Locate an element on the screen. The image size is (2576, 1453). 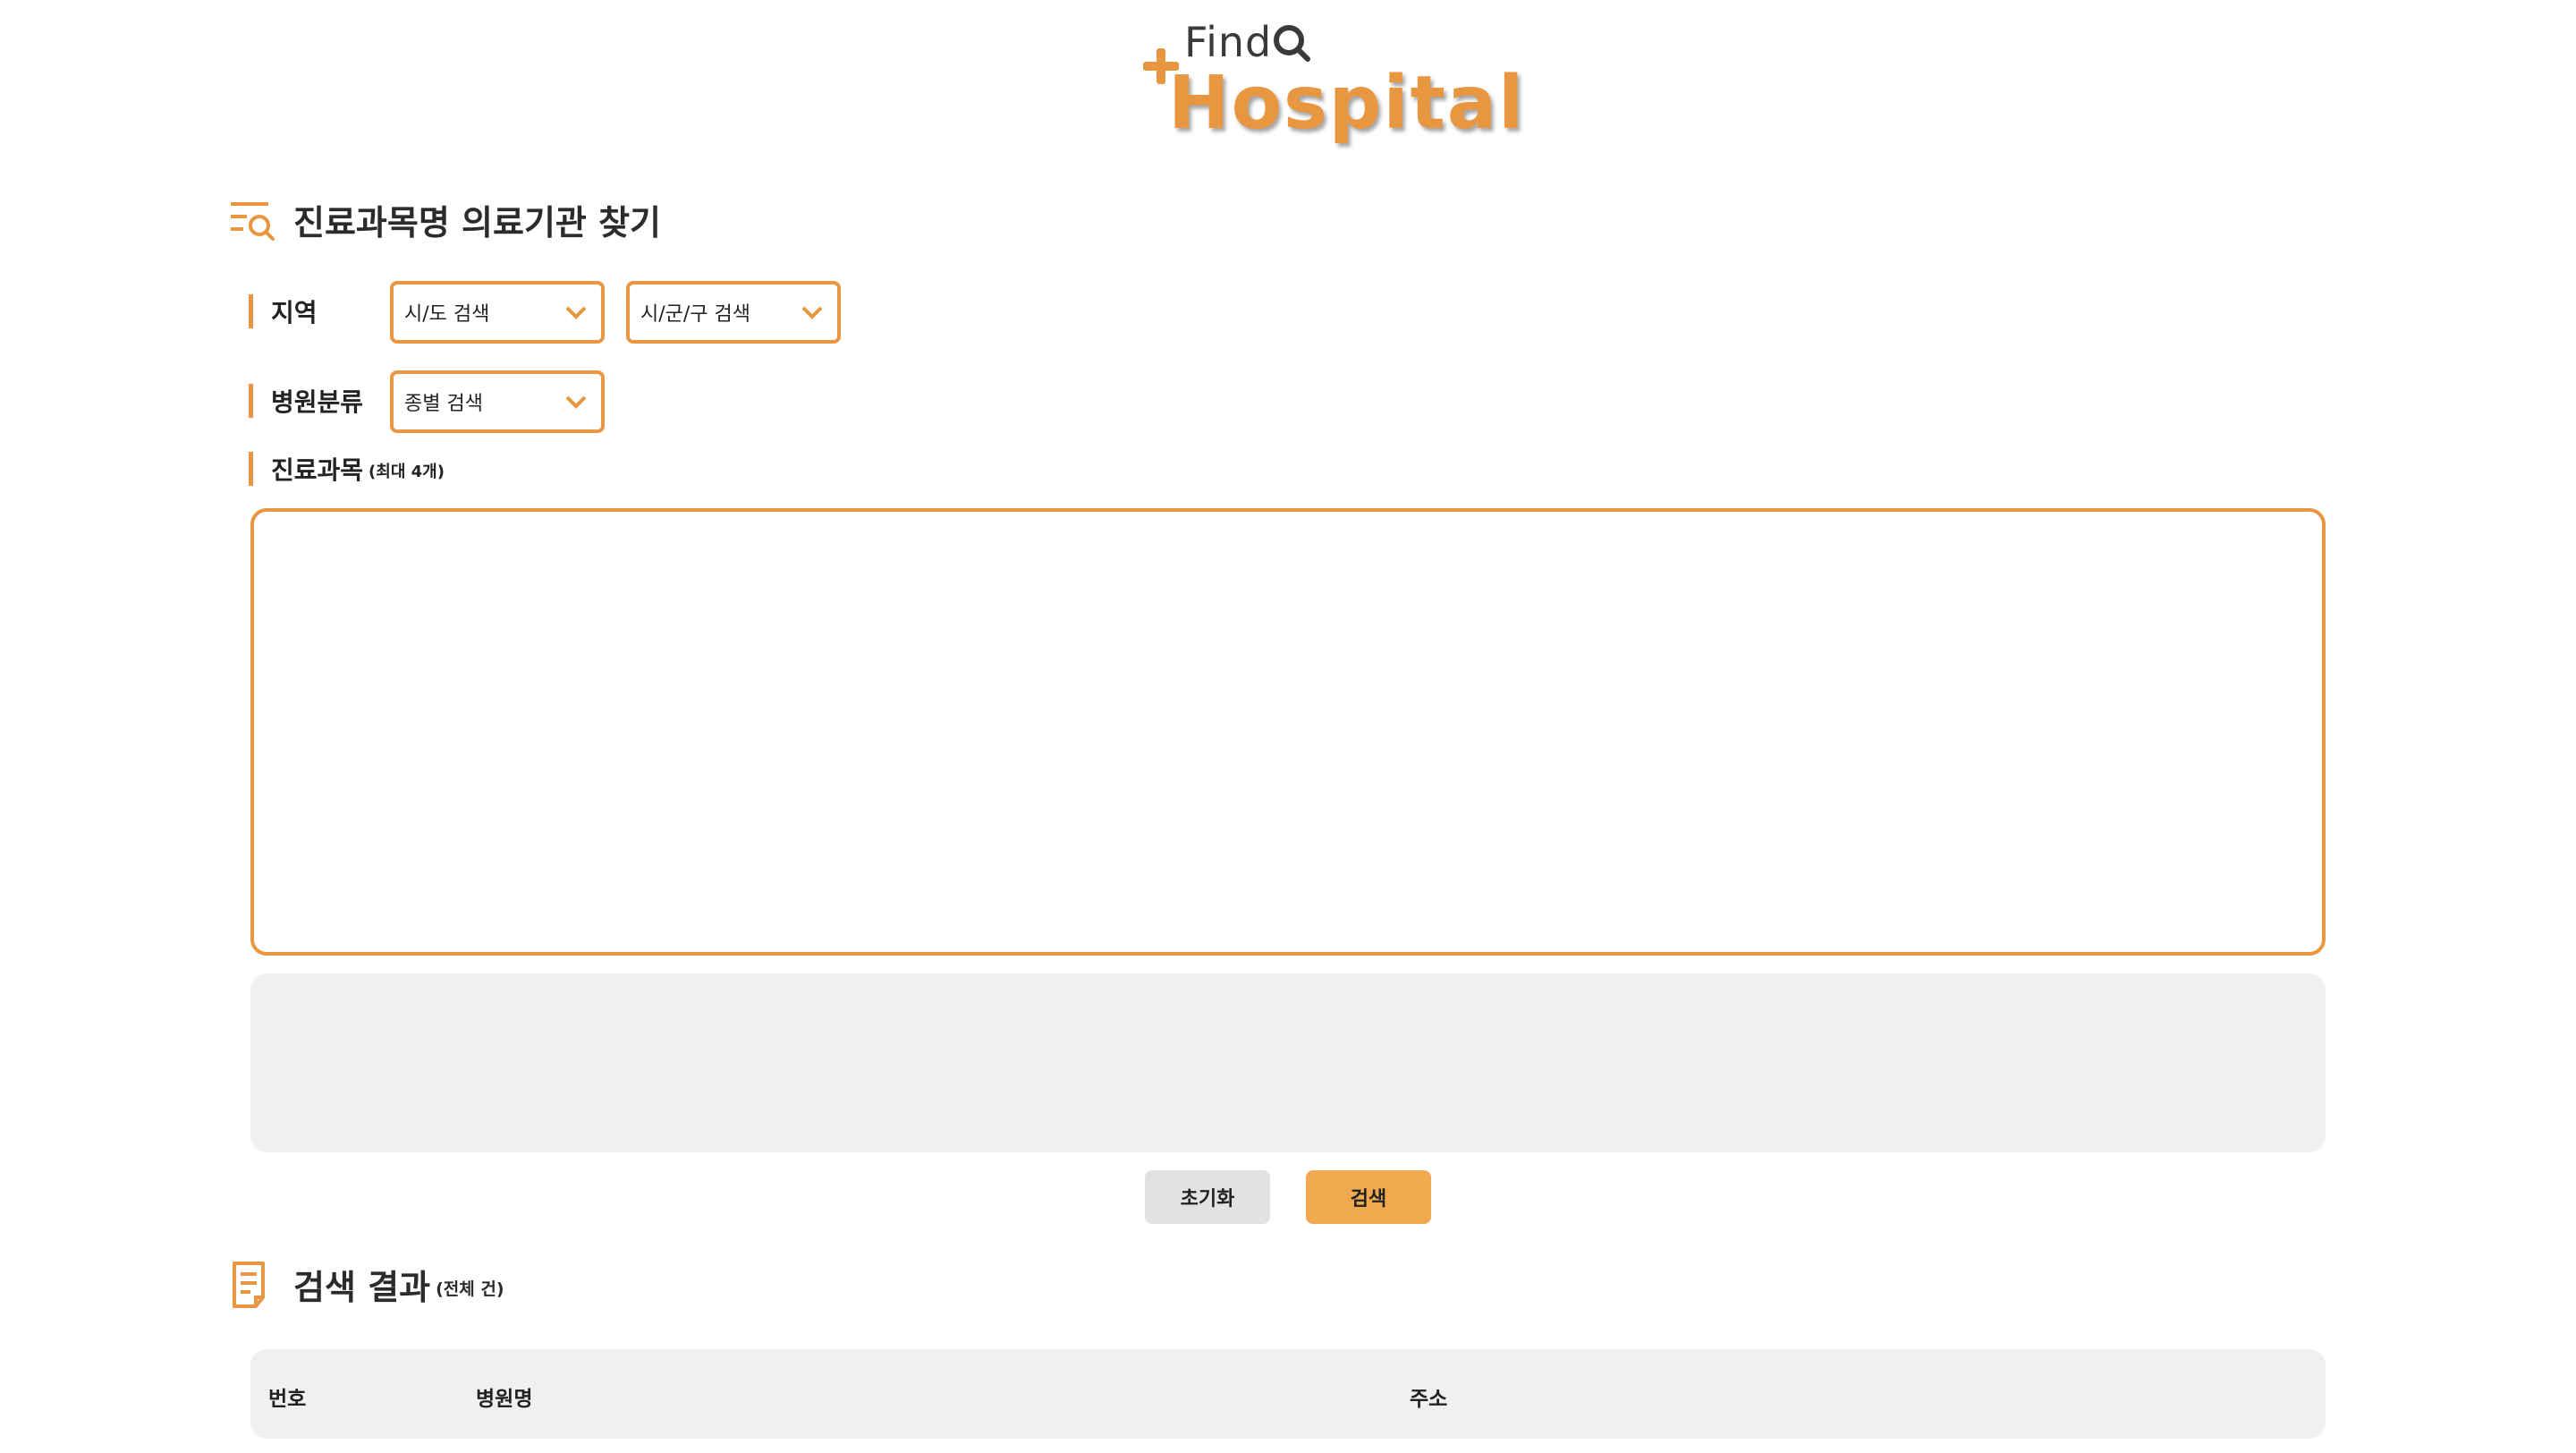
results-section-header: 검색 결과 (전체 건) is located at coordinates (366, 1284).